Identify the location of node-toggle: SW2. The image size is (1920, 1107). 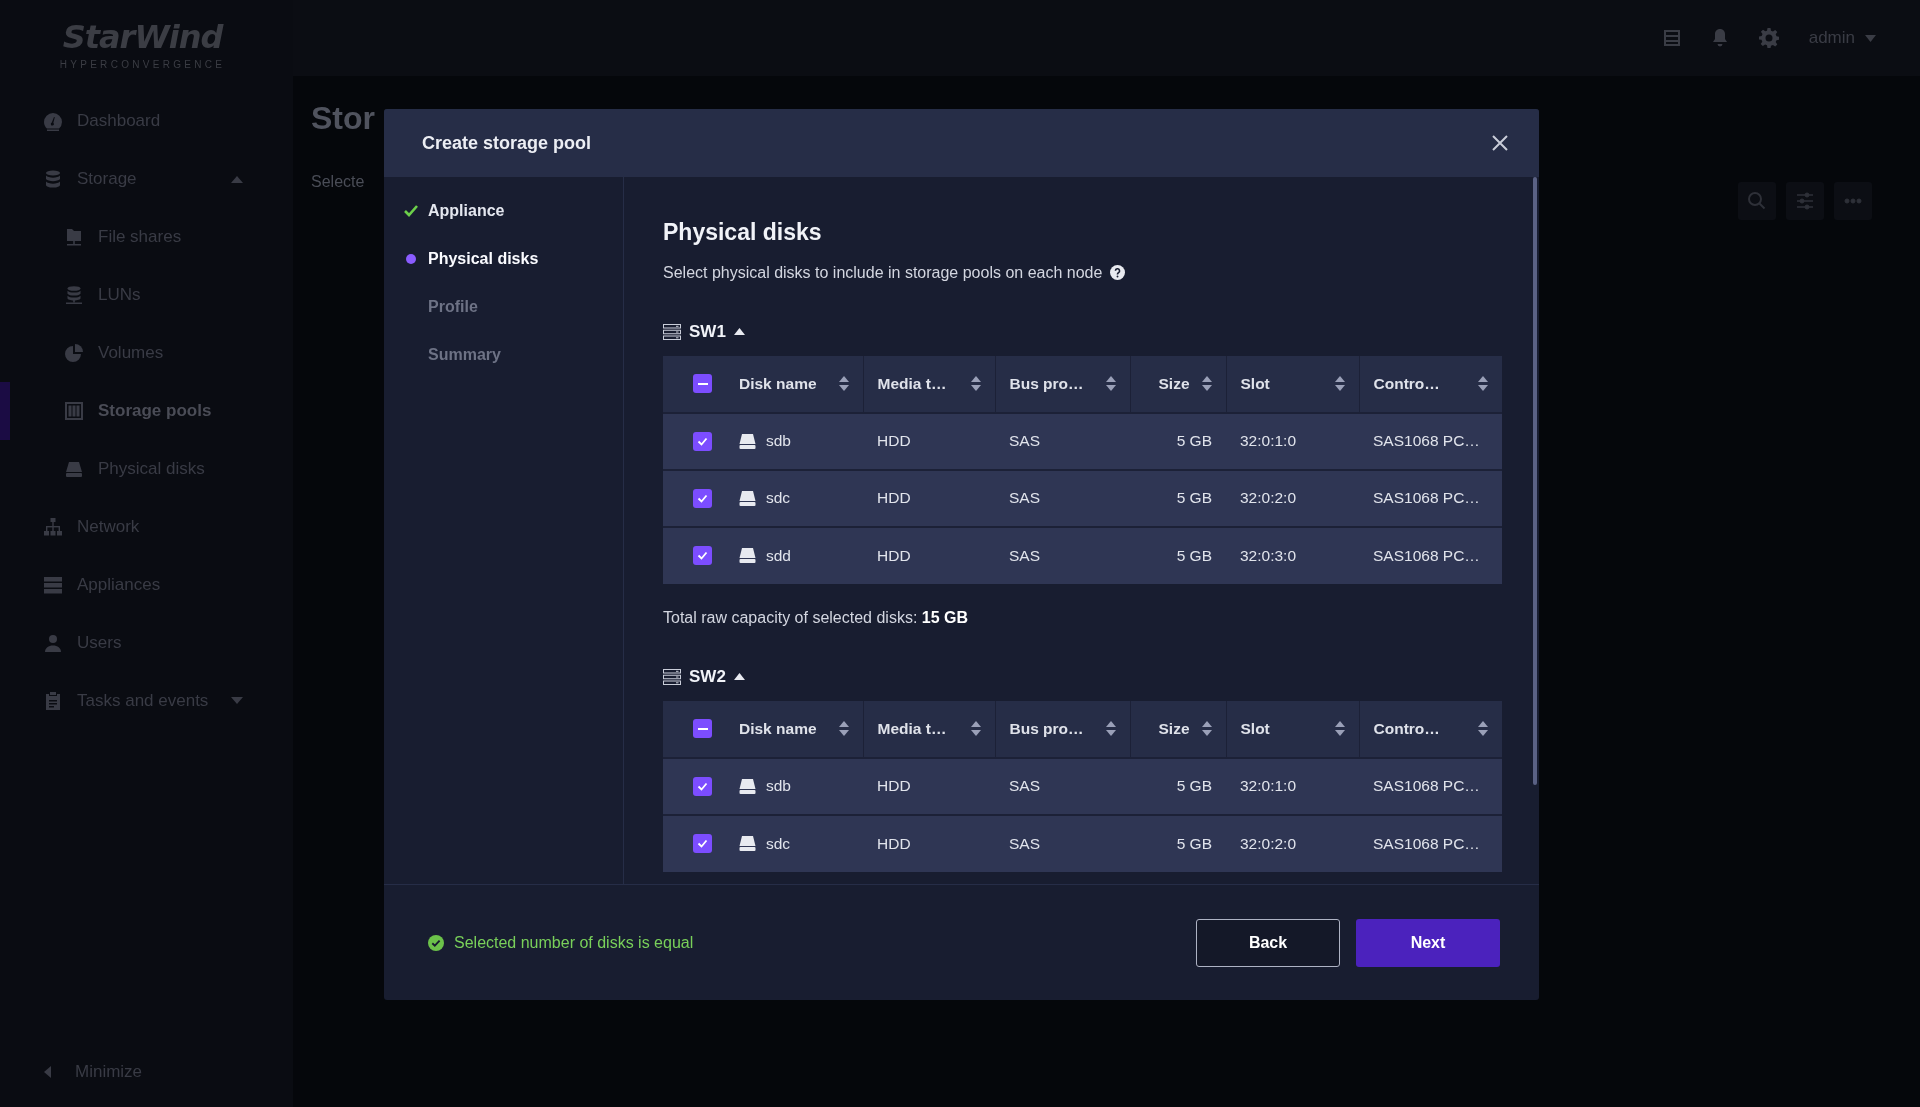
(1081, 676).